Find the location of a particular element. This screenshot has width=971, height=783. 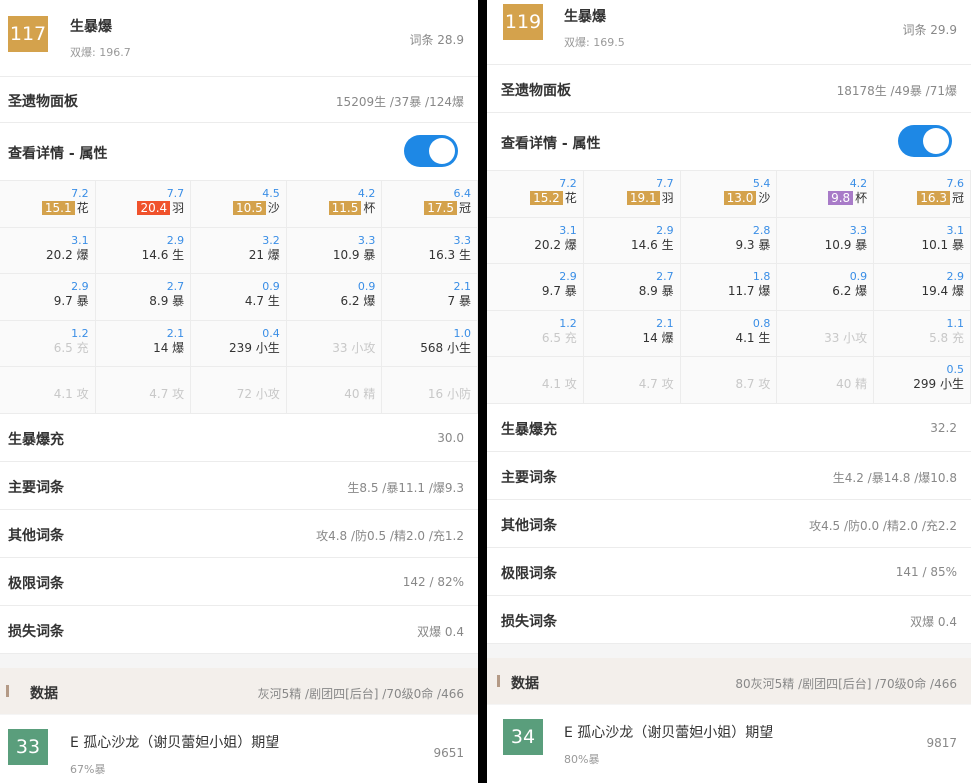

cell-text: 沙 is located at coordinates (273, 208).